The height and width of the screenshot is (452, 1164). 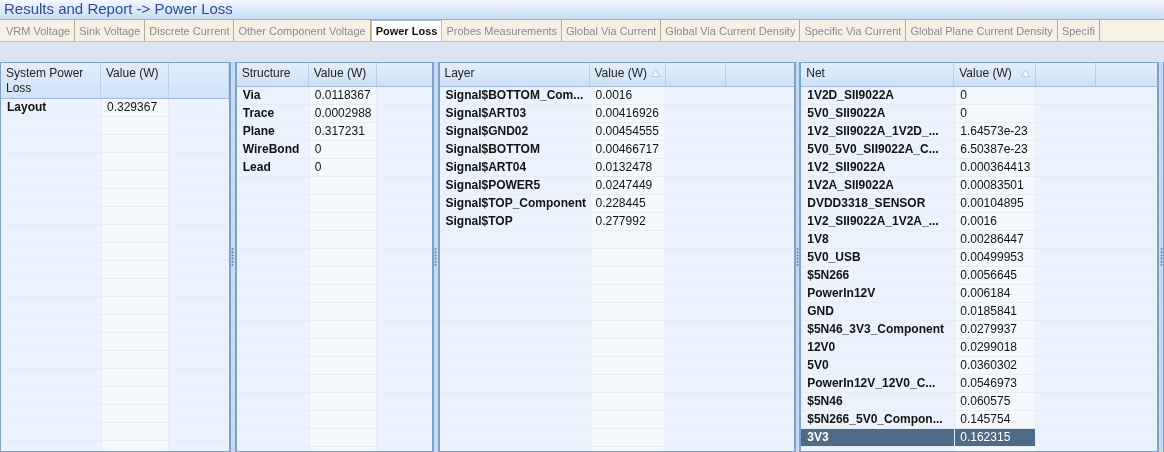 I want to click on table-row: DVDD3318_SENSOR 0.00104895, so click(x=979, y=204).